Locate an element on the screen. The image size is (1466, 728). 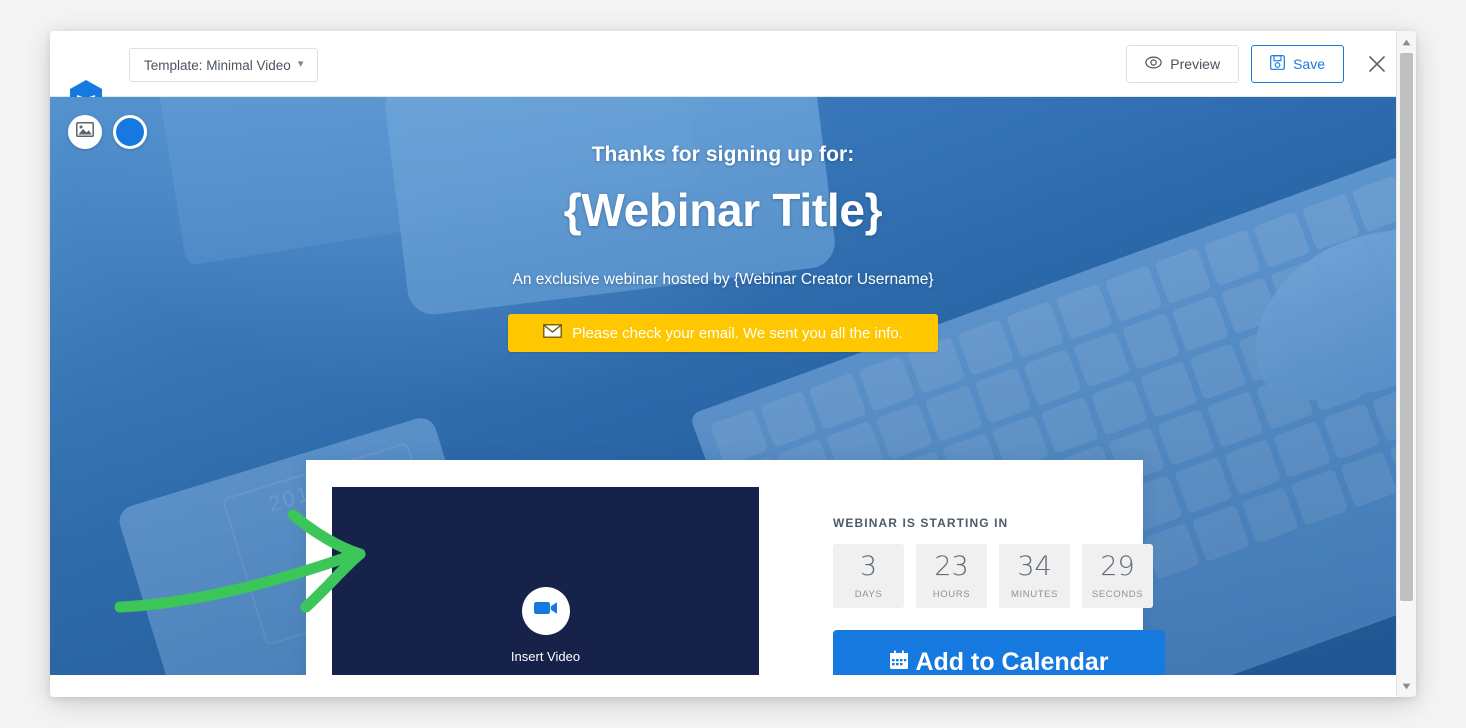
insert-video-label: Insert Video is located at coordinates (545, 656).